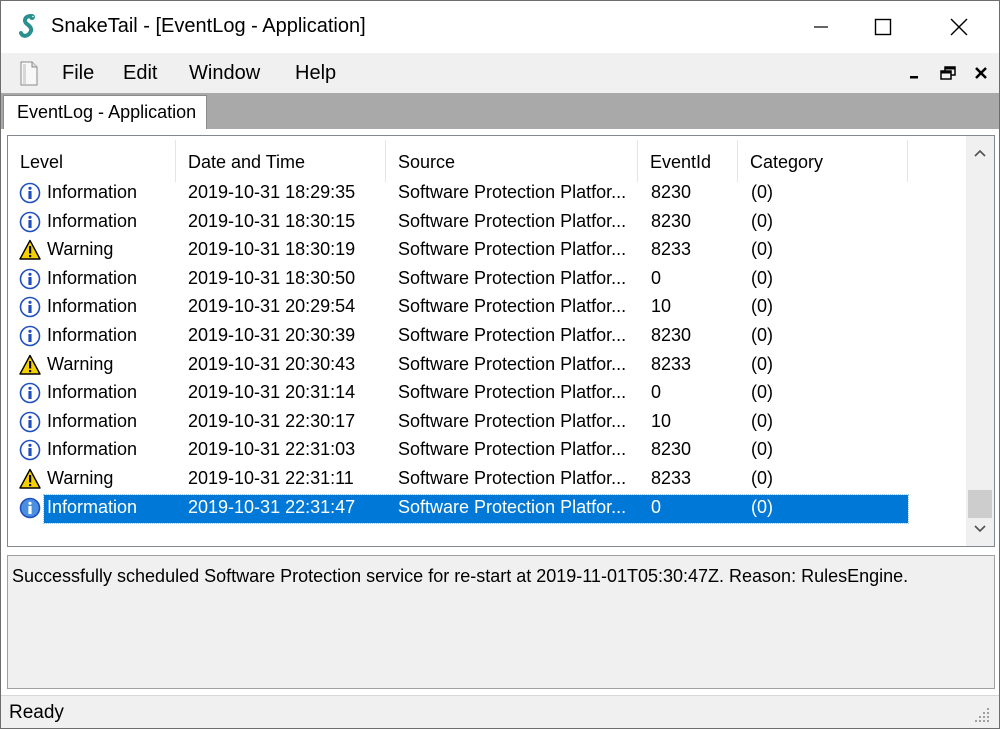 The height and width of the screenshot is (729, 1000). What do you see at coordinates (982, 715) in the screenshot?
I see `resize-grip-icon` at bounding box center [982, 715].